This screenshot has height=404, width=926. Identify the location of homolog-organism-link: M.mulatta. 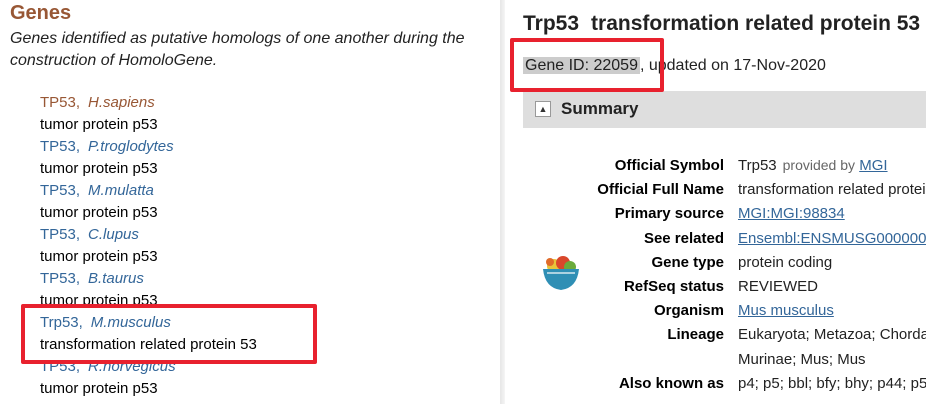
(121, 190).